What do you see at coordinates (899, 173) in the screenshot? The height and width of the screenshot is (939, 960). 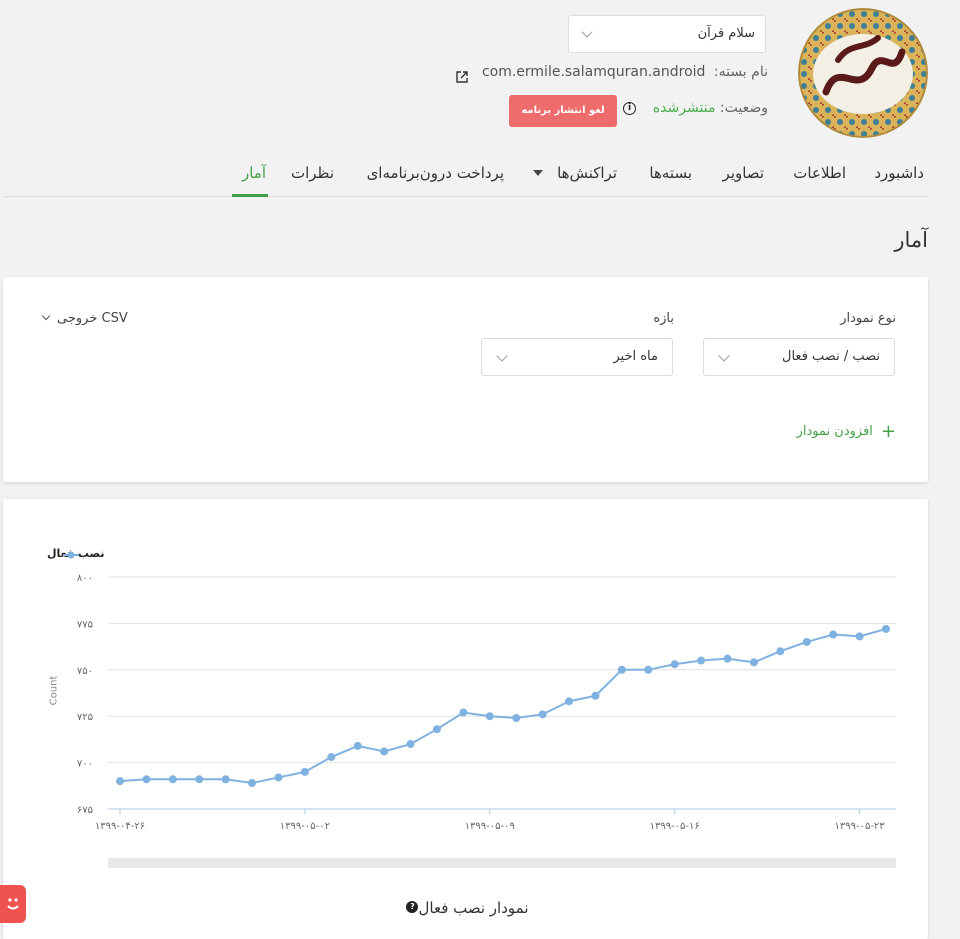 I see `tab-dashboard: داشبورد` at bounding box center [899, 173].